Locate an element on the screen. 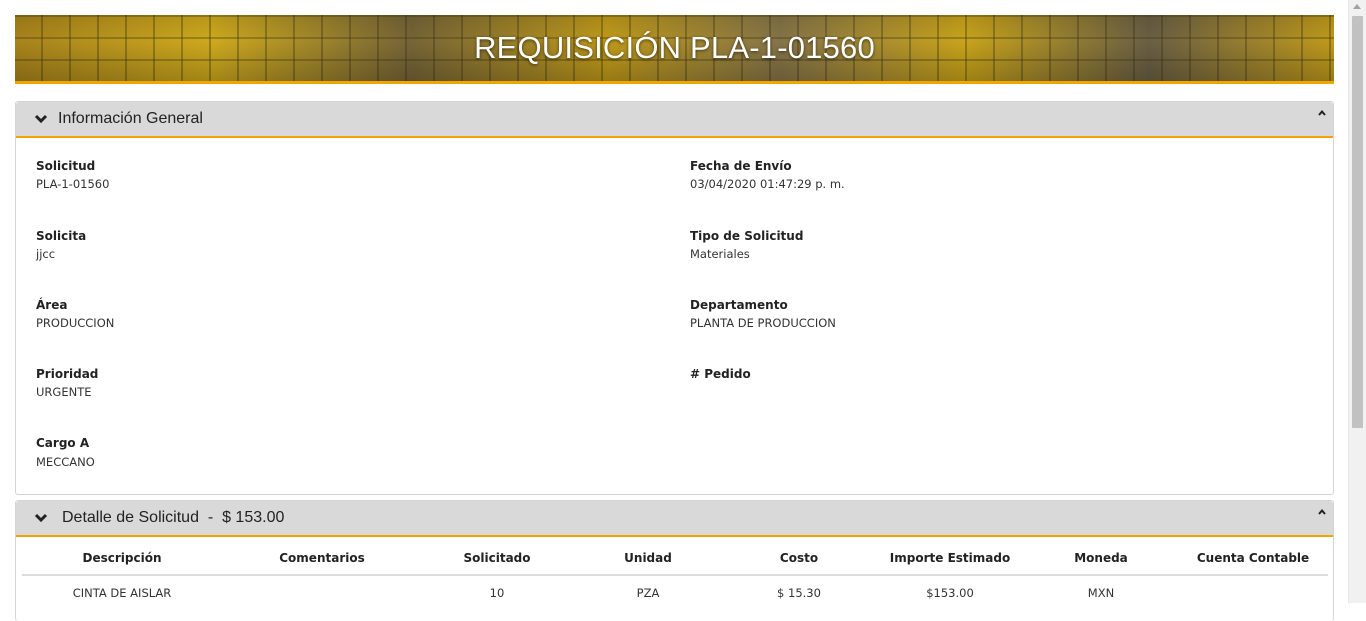  column-header-unidad: Unidad is located at coordinates (648, 558).